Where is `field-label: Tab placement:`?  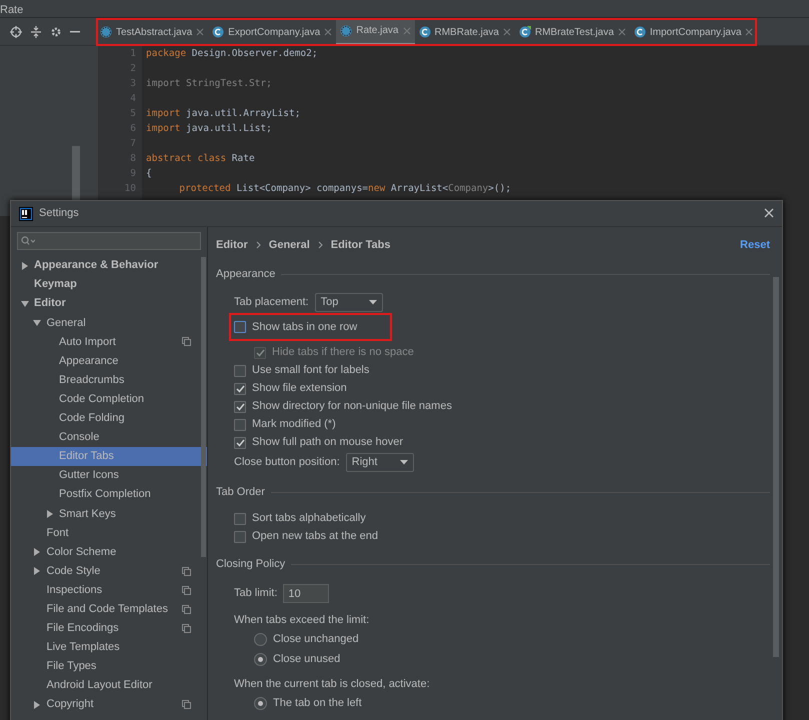
field-label: Tab placement: is located at coordinates (271, 302).